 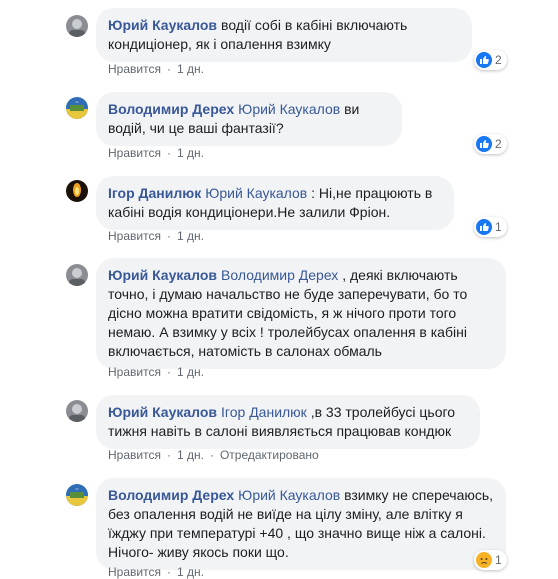 I want to click on comment-mention: Володимир Дерех, so click(x=279, y=275).